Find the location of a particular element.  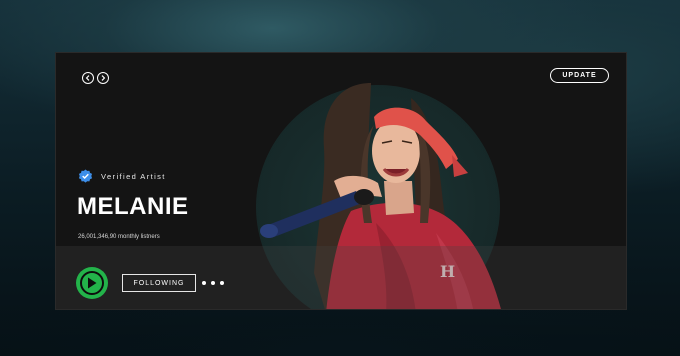

following-button: FOLLOWING is located at coordinates (159, 283).